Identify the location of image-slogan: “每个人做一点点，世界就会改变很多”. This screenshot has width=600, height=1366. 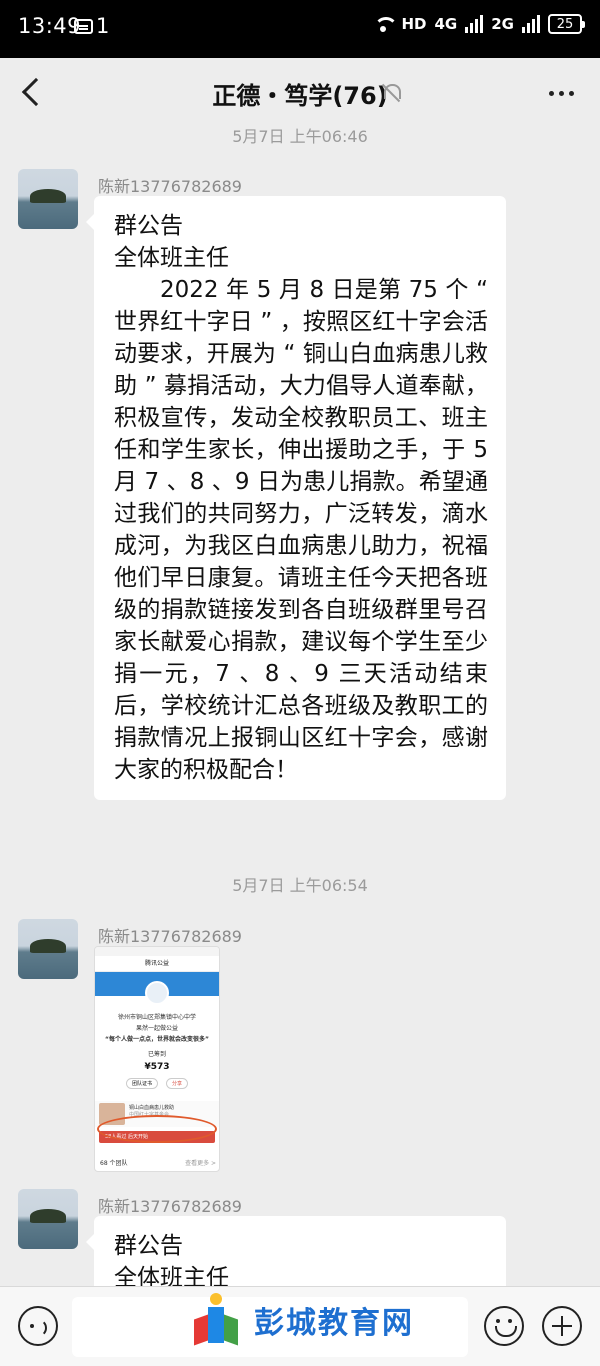
(157, 1039).